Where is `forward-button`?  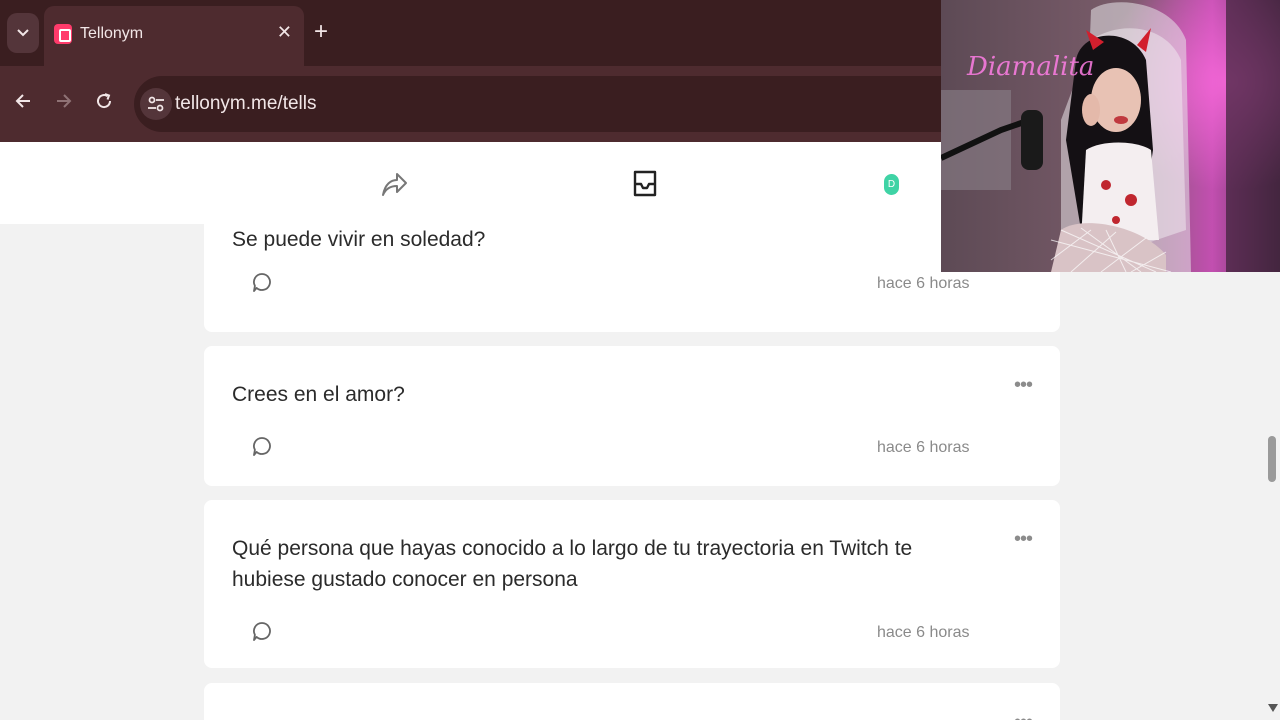 forward-button is located at coordinates (64, 103).